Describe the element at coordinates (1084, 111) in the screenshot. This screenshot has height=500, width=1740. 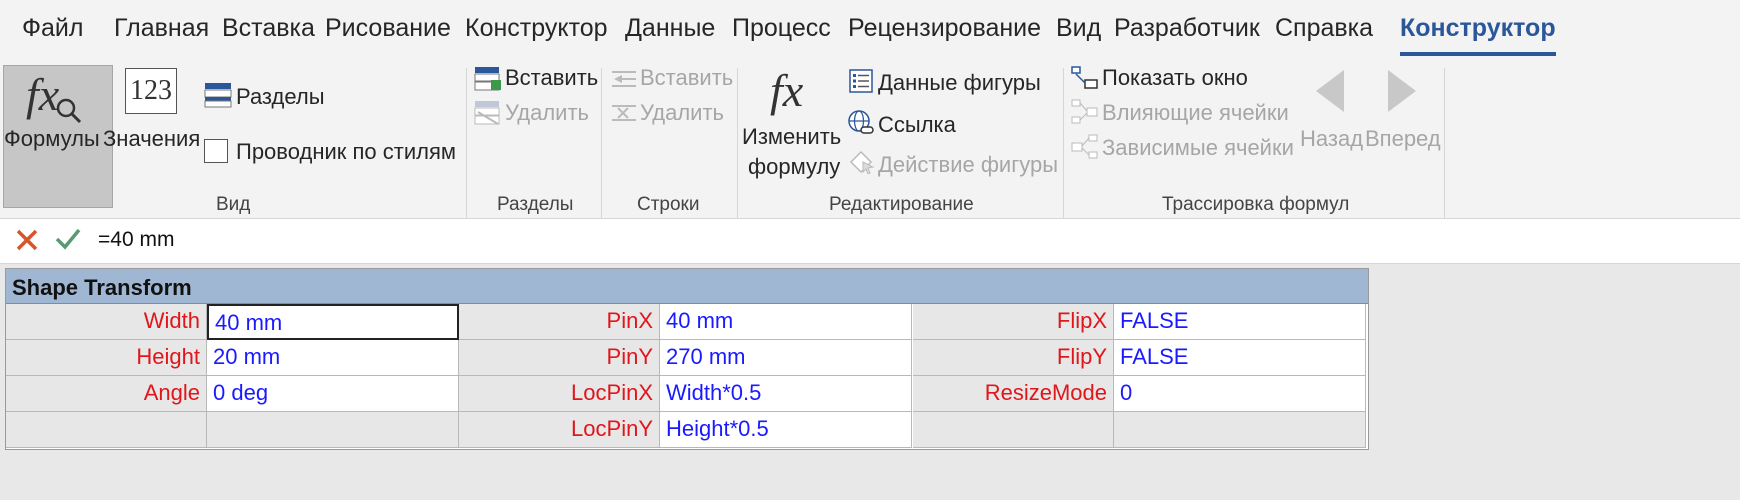
I see `trace-precedents-icon` at that location.